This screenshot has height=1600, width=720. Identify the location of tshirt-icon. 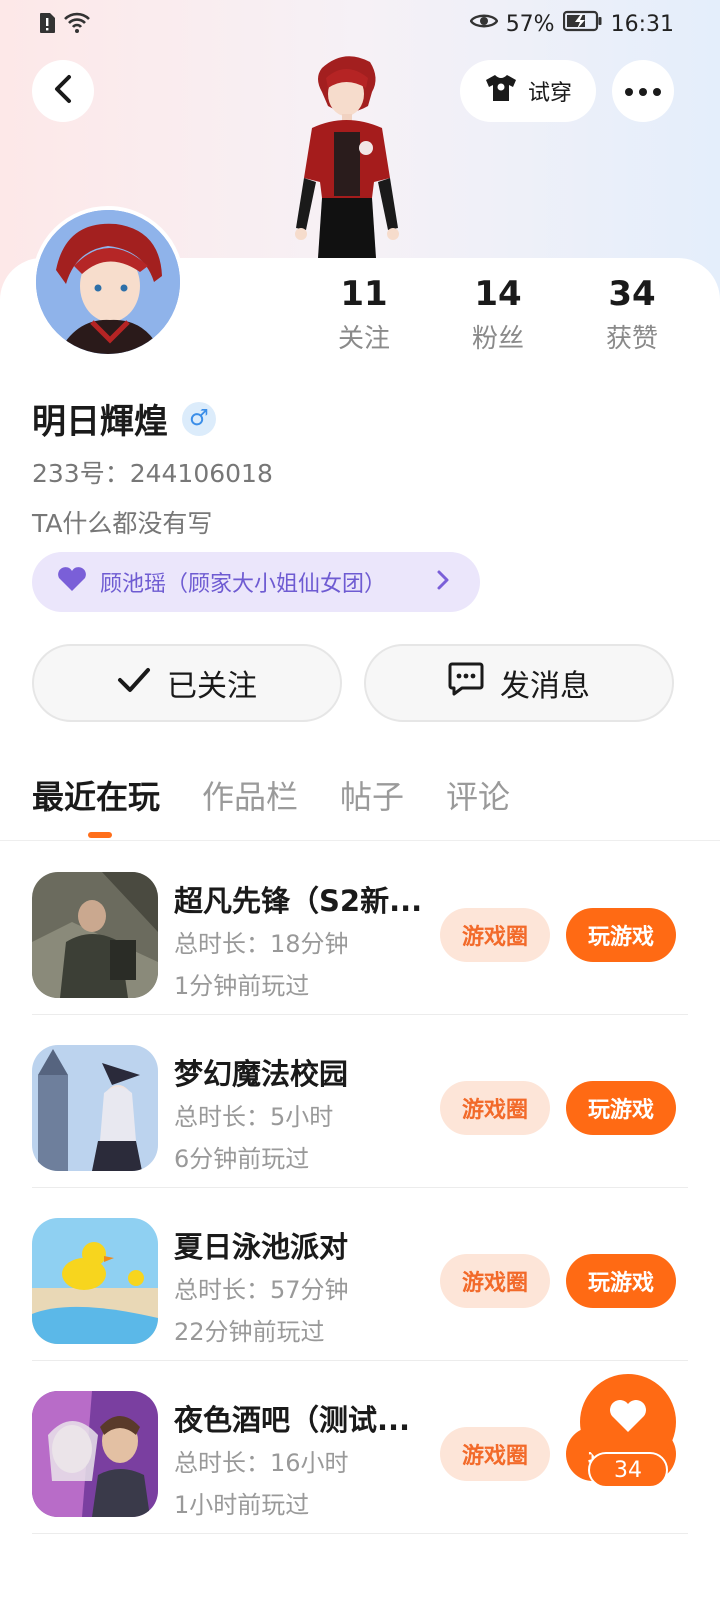
(501, 91).